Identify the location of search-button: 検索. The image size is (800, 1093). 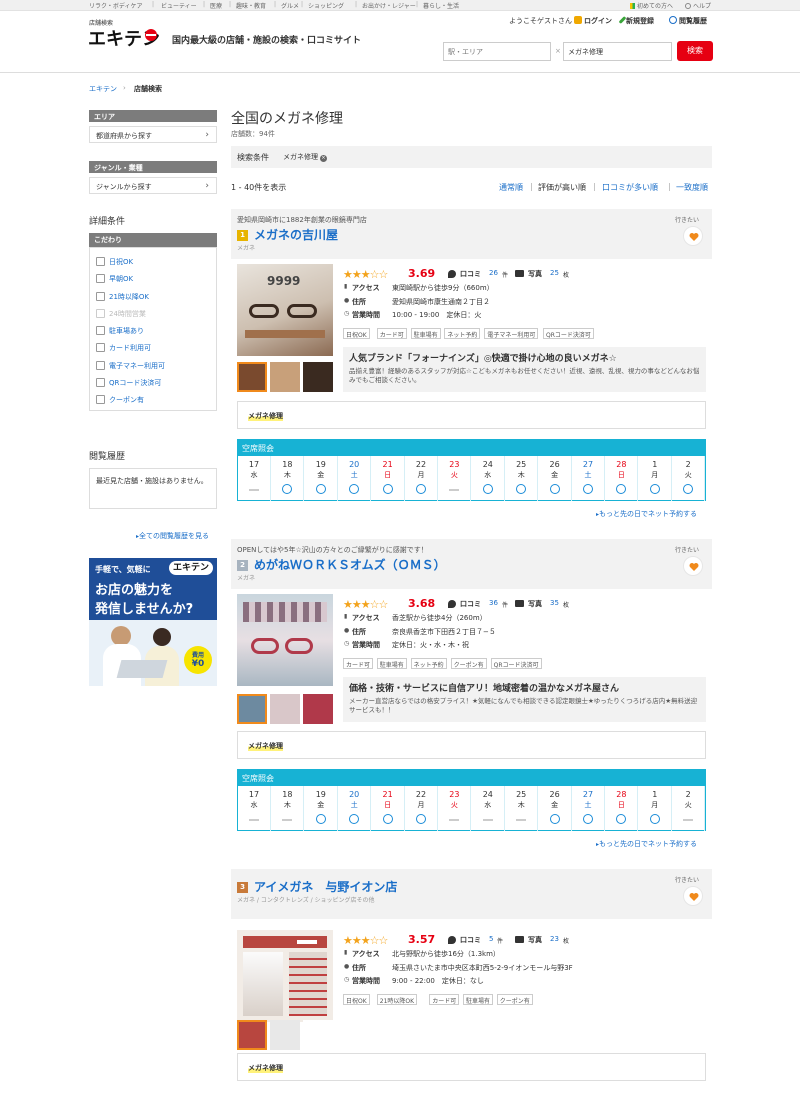
(695, 51).